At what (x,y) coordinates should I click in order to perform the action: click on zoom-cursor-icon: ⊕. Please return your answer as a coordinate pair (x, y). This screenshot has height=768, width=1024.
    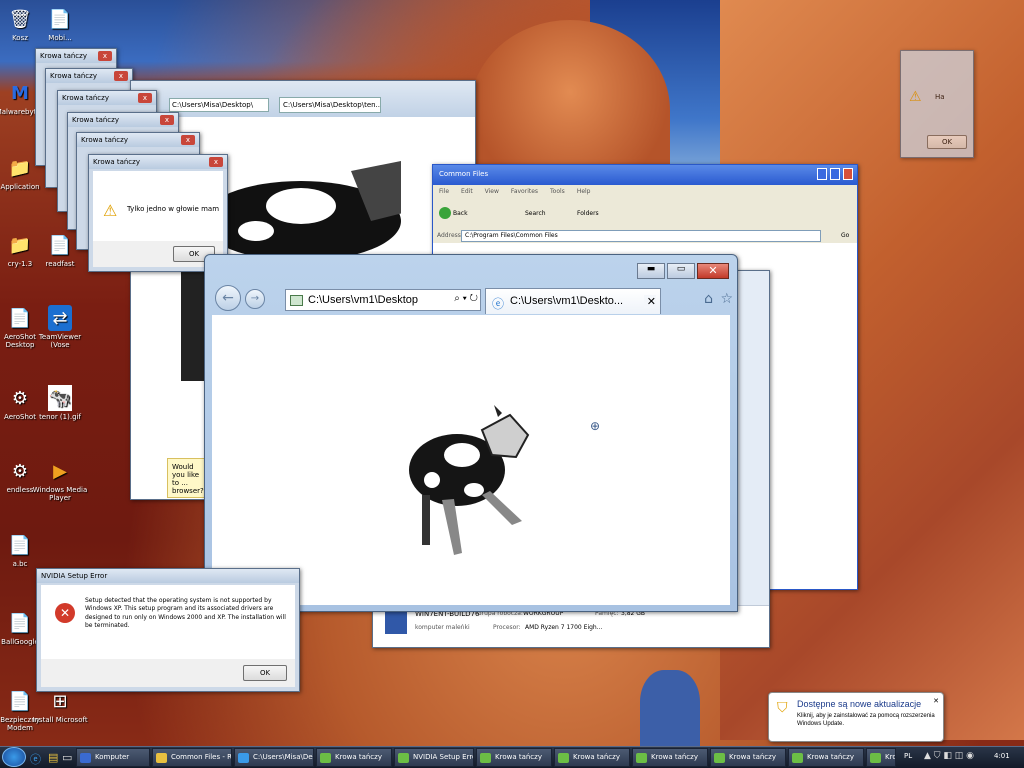
    Looking at the image, I should click on (595, 426).